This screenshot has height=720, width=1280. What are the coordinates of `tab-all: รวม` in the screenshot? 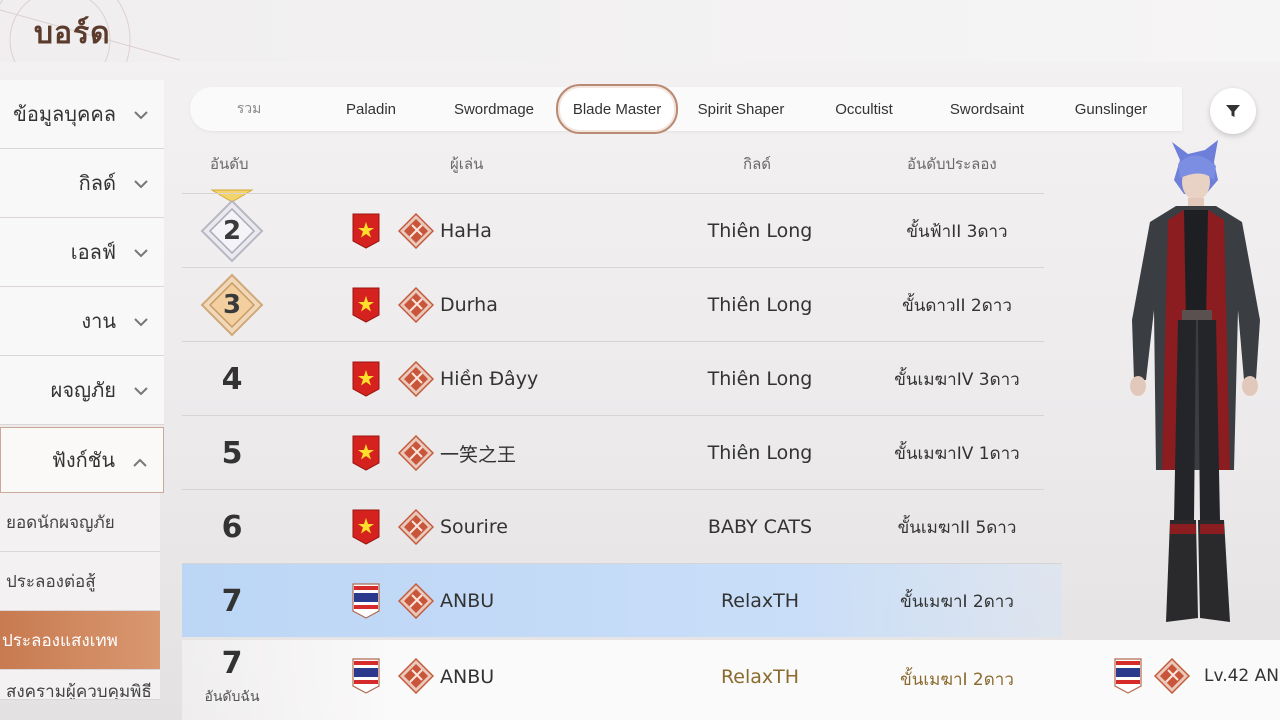 It's located at (249, 109).